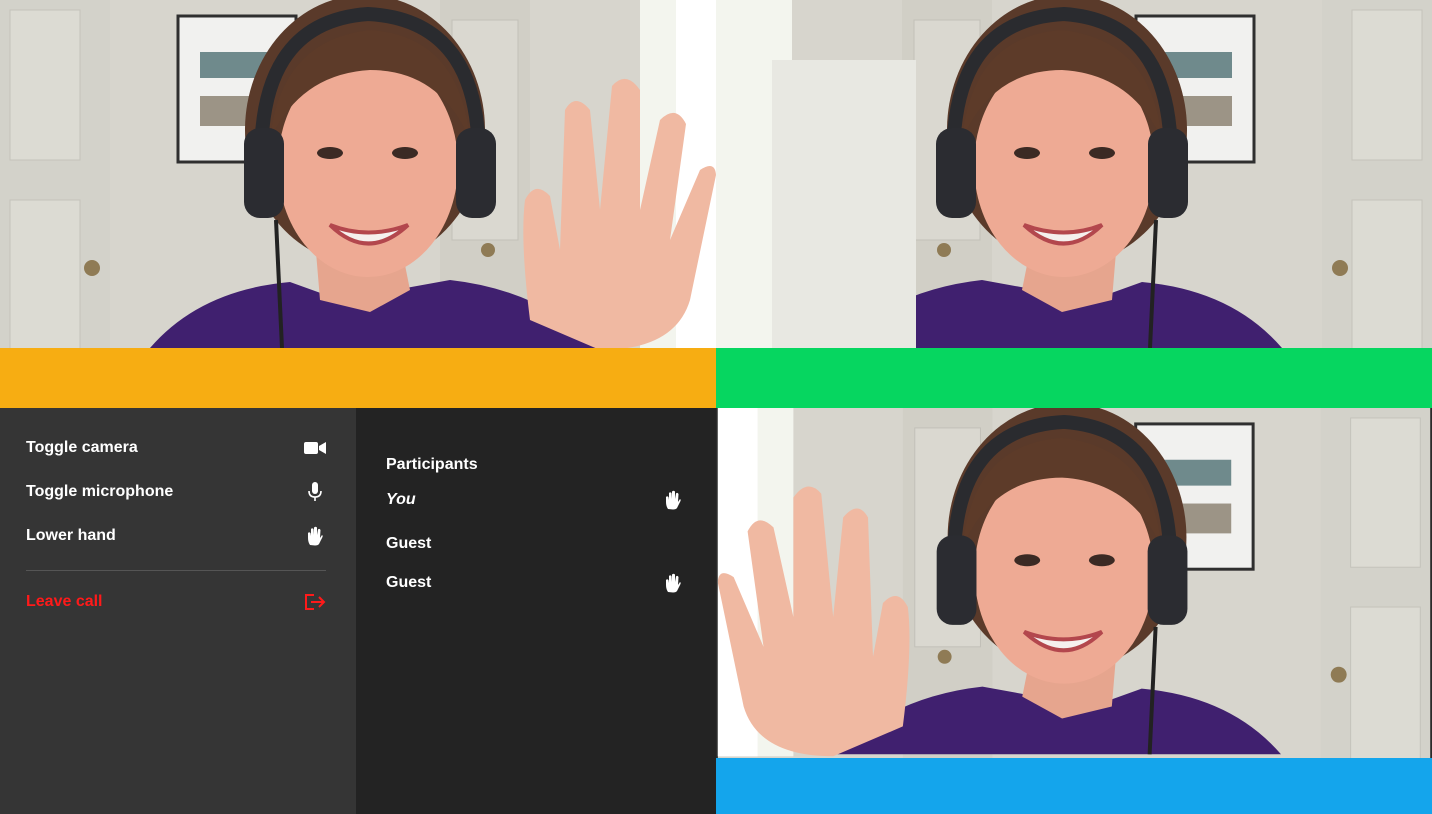 This screenshot has height=814, width=1432. I want to click on lower-hand-button: Lower hand, so click(176, 536).